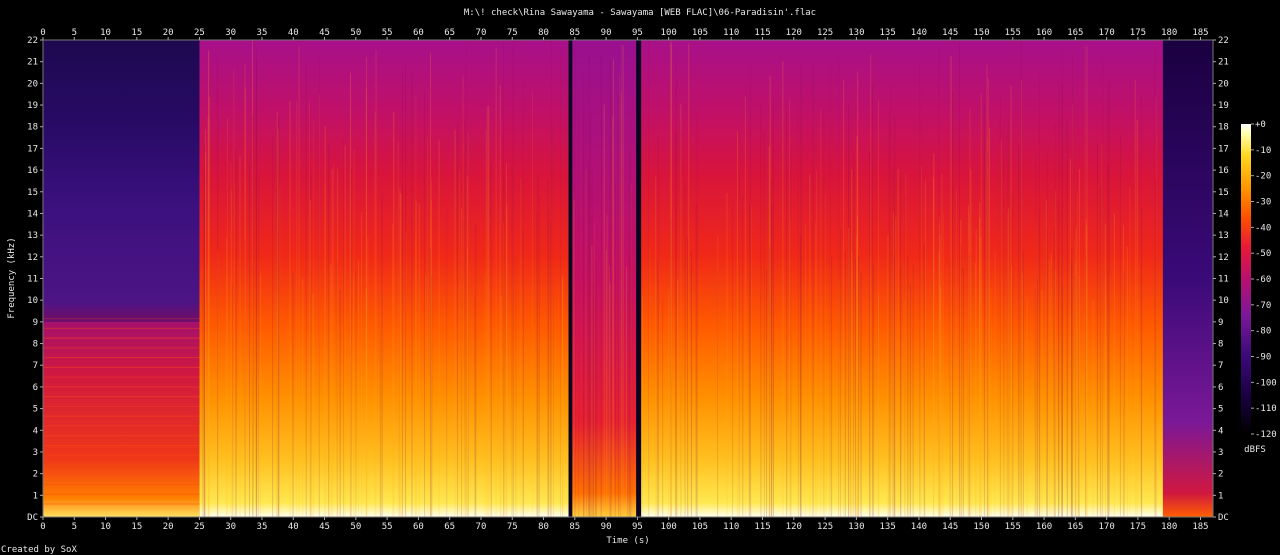 This screenshot has height=555, width=1280. Describe the element at coordinates (199, 33) in the screenshot. I see `x-tick-label: 25` at that location.